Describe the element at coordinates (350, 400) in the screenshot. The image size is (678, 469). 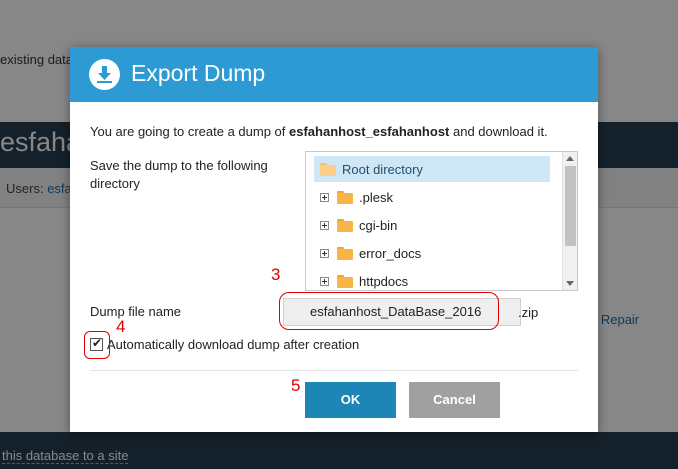
I see `ok-button: OK` at that location.